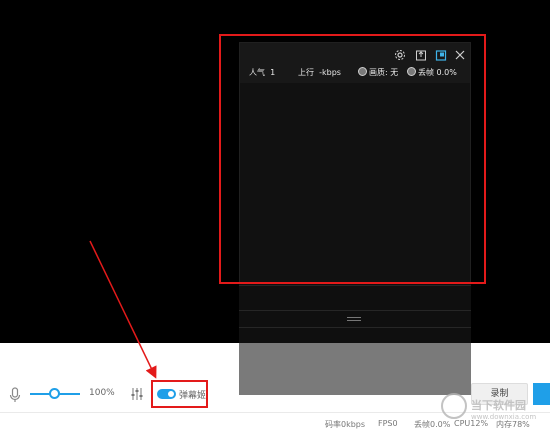 Image resolution: width=550 pixels, height=434 pixels. I want to click on watermark-url: www.downxia.com, so click(504, 417).